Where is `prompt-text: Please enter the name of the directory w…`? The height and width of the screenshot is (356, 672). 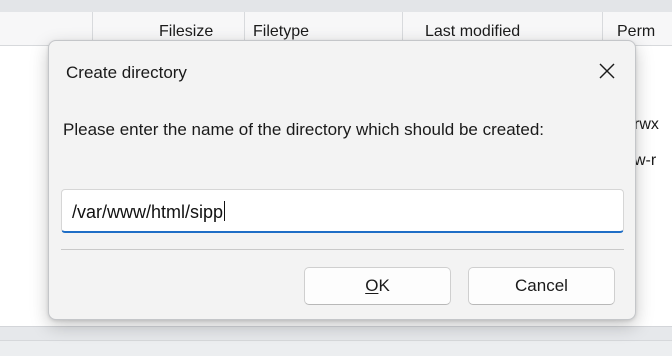 prompt-text: Please enter the name of the directory w… is located at coordinates (304, 129).